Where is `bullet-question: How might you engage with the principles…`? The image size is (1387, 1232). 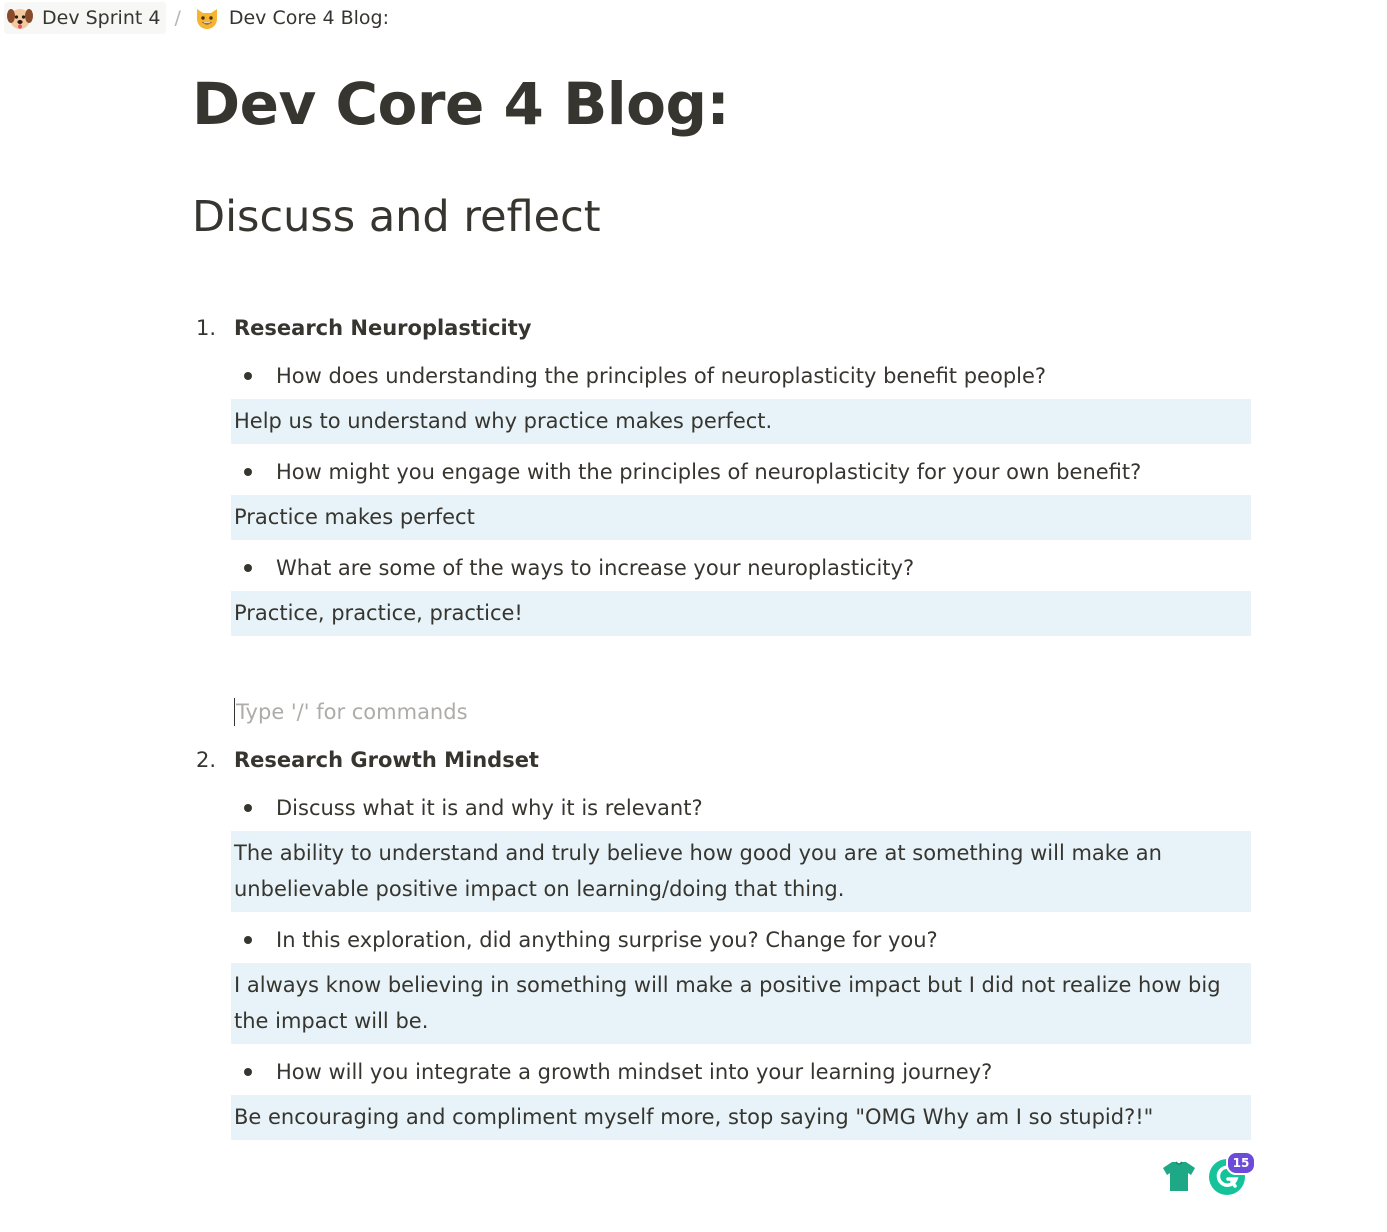 bullet-question: How might you engage with the principles… is located at coordinates (692, 472).